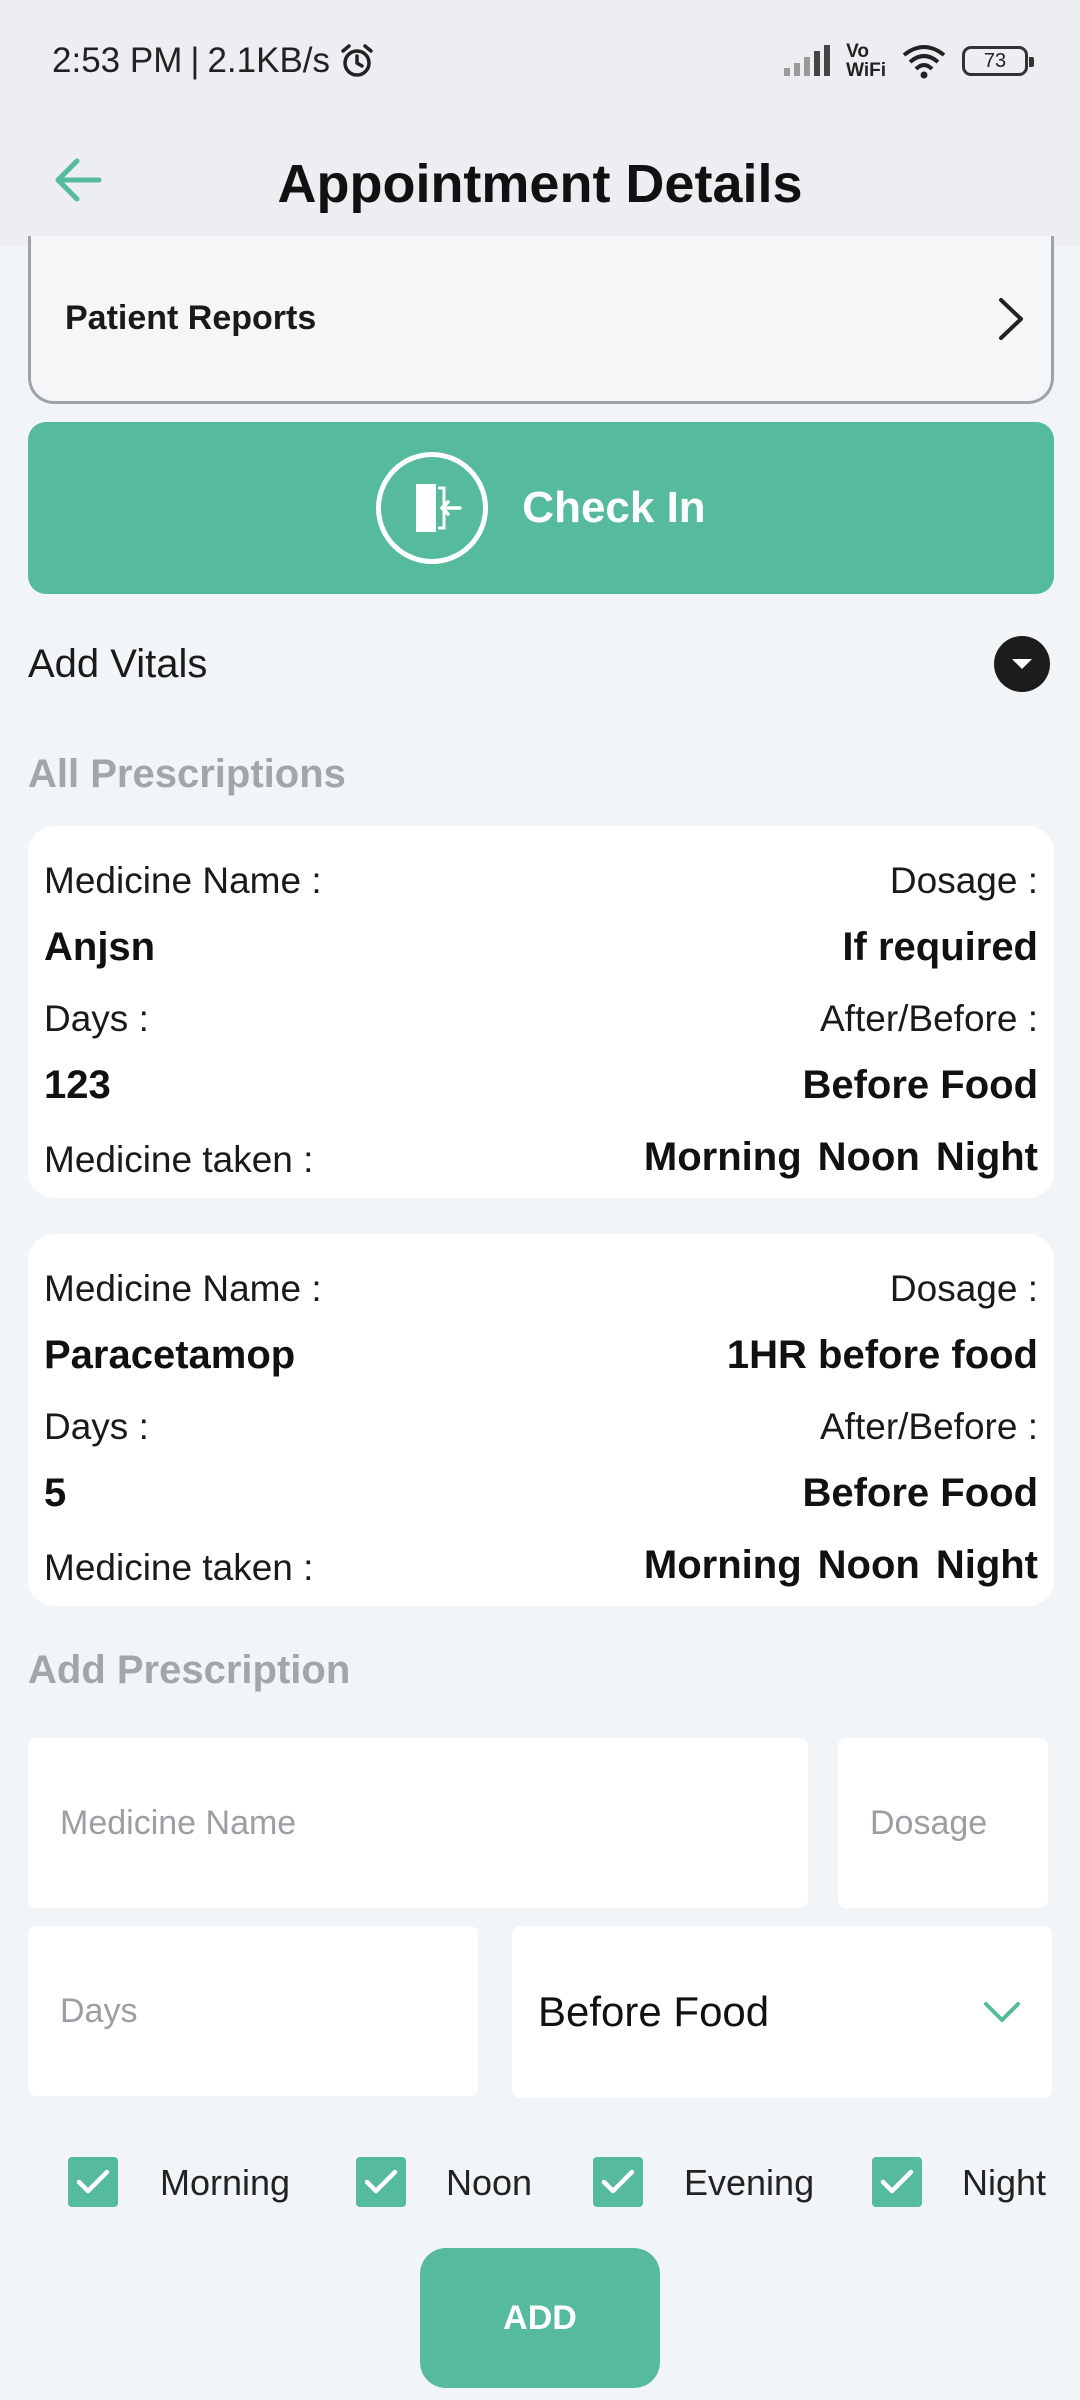 This screenshot has height=2400, width=1080. I want to click on checkbox-evening, so click(618, 2182).